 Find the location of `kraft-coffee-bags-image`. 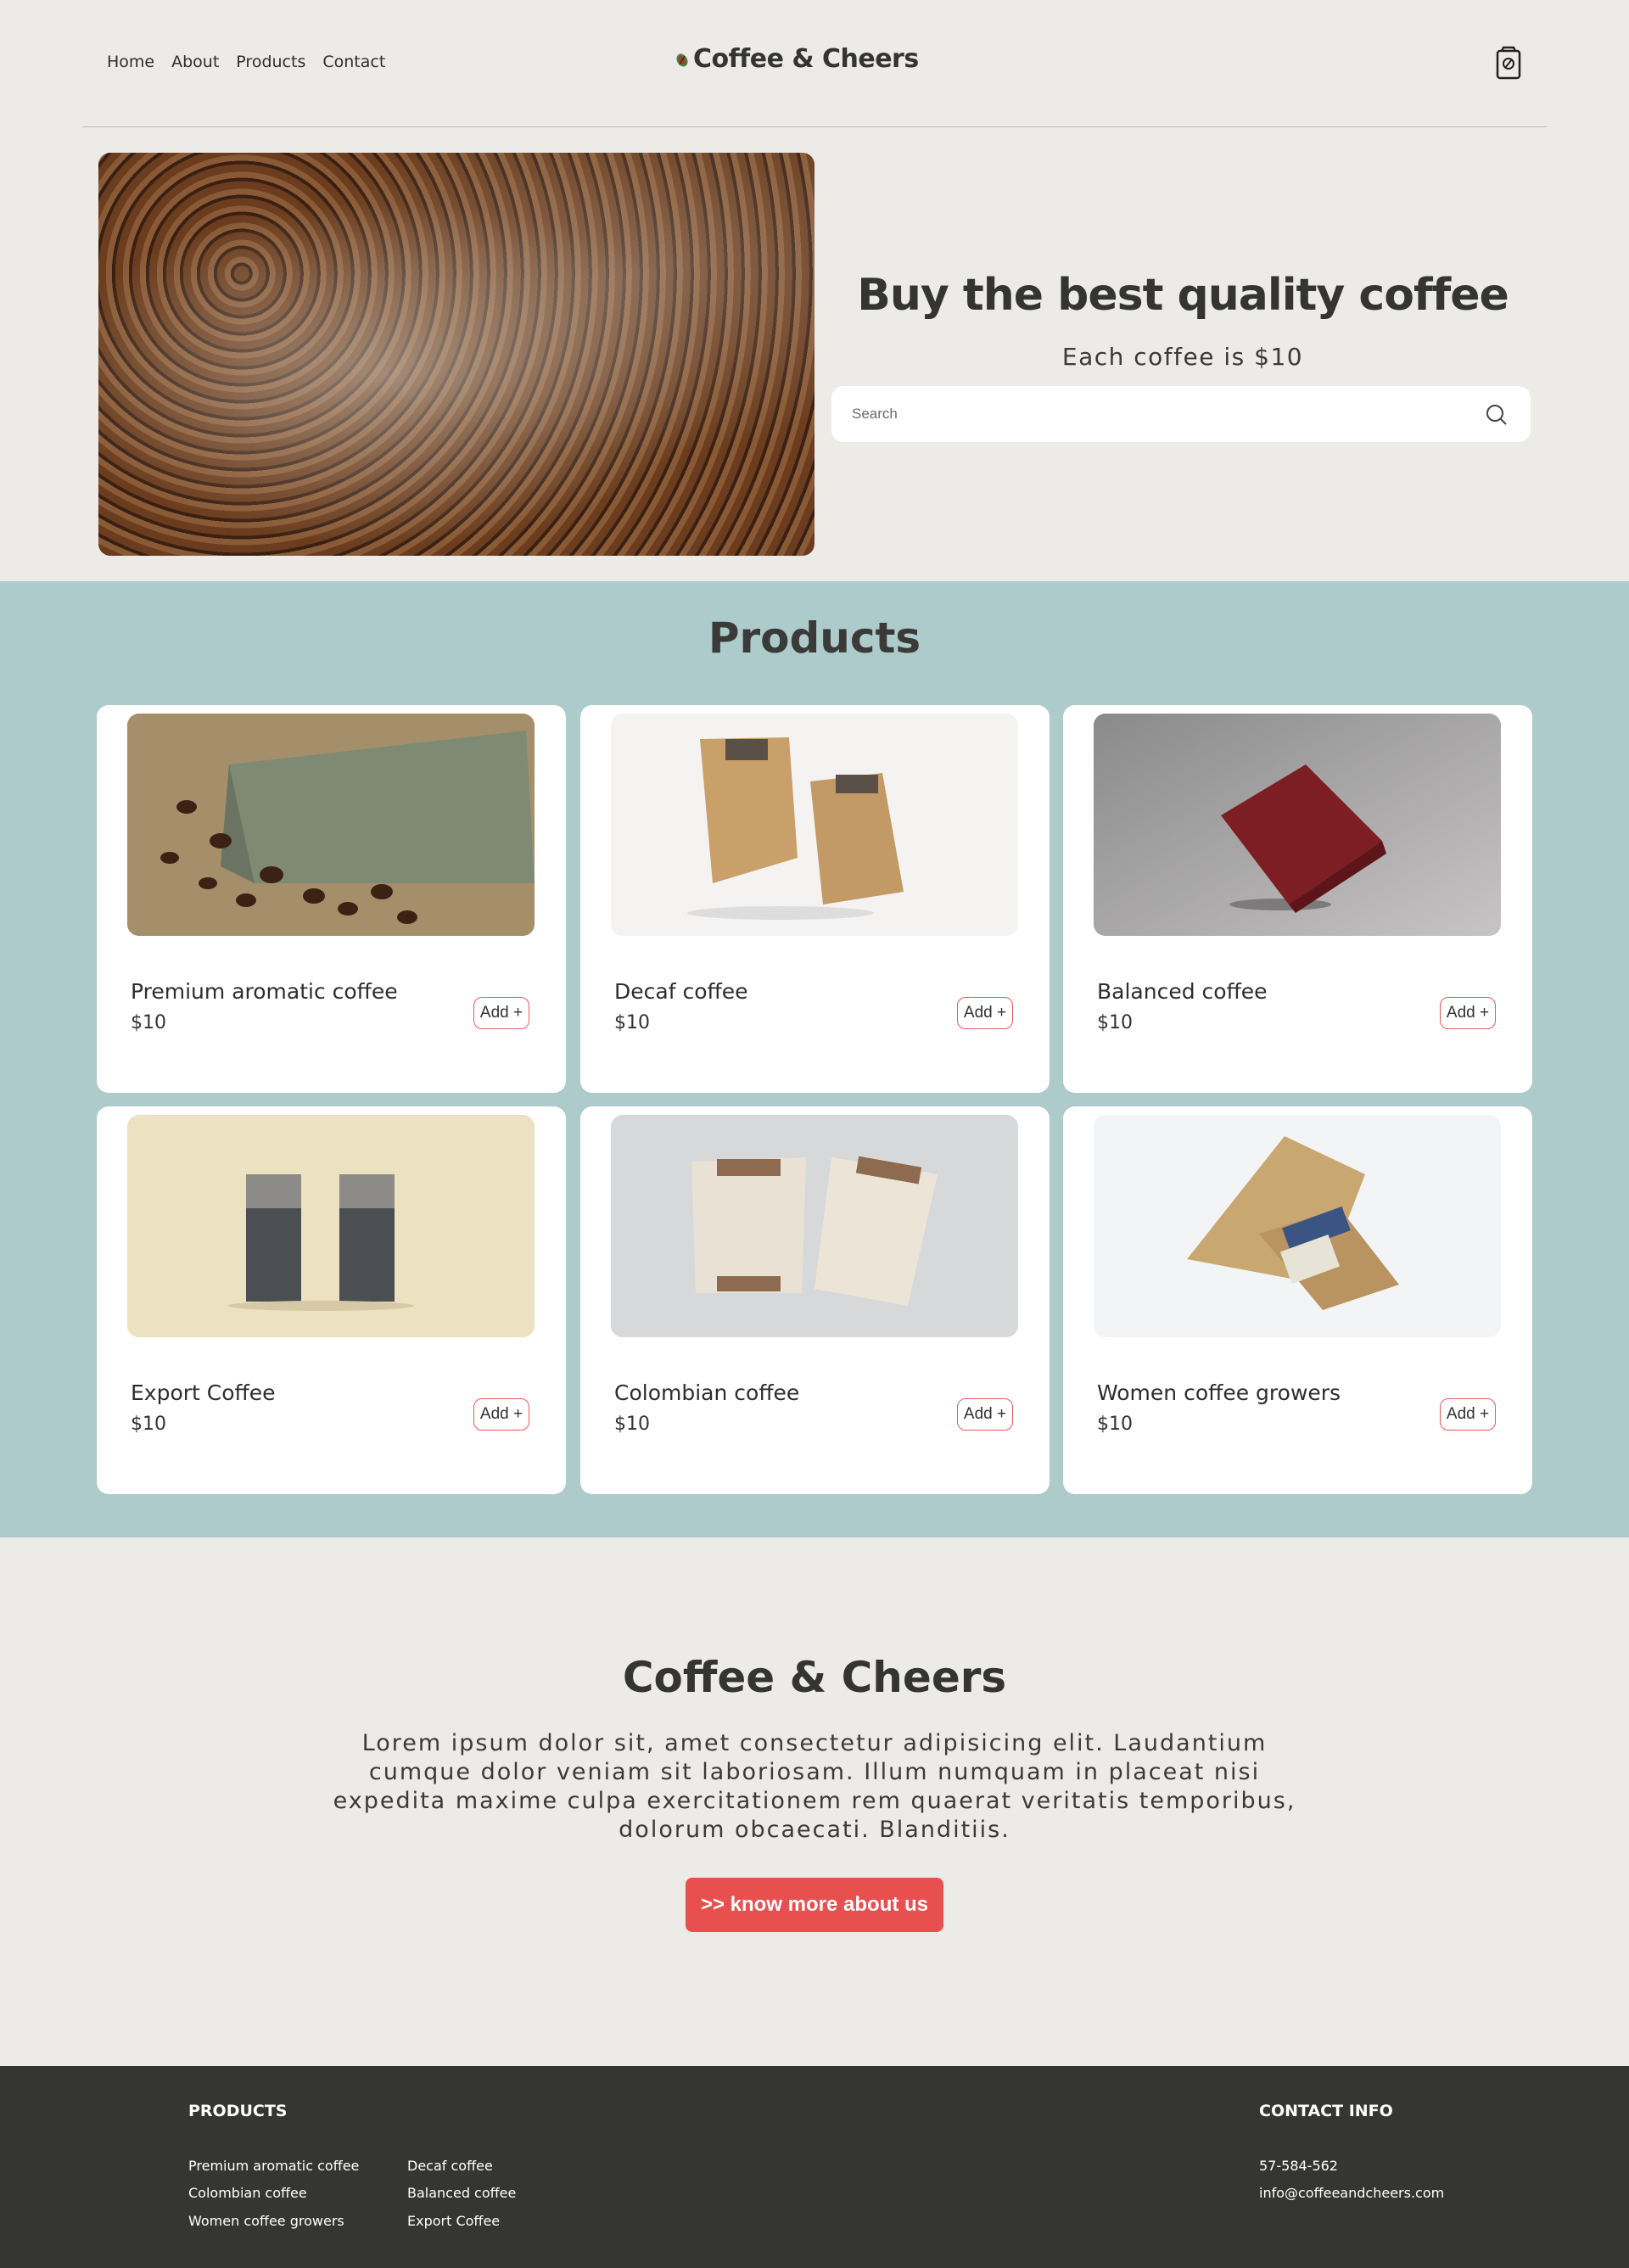

kraft-coffee-bags-image is located at coordinates (814, 825).